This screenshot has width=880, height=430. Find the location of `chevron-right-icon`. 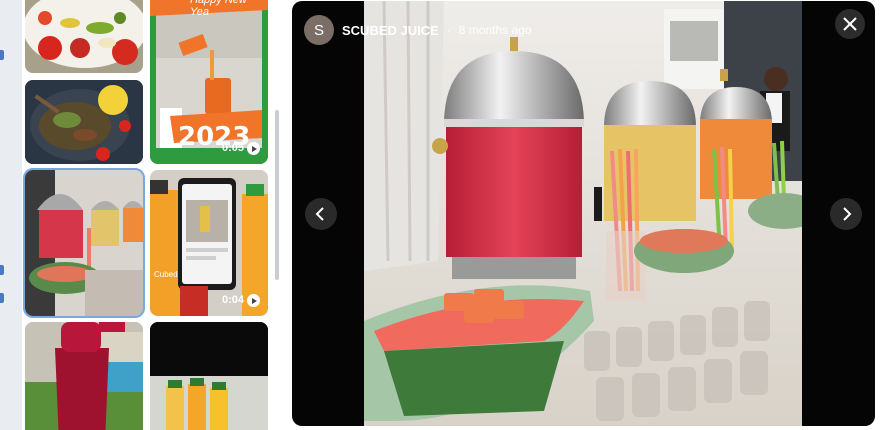

chevron-right-icon is located at coordinates (847, 214).